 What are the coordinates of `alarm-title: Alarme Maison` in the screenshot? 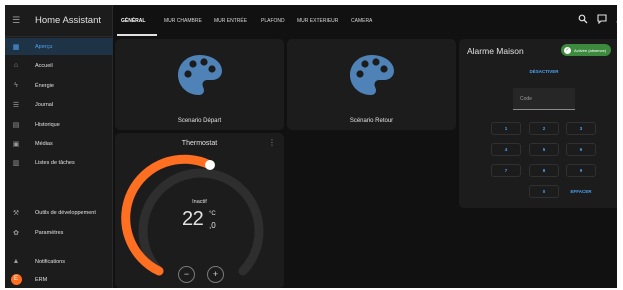 It's located at (495, 51).